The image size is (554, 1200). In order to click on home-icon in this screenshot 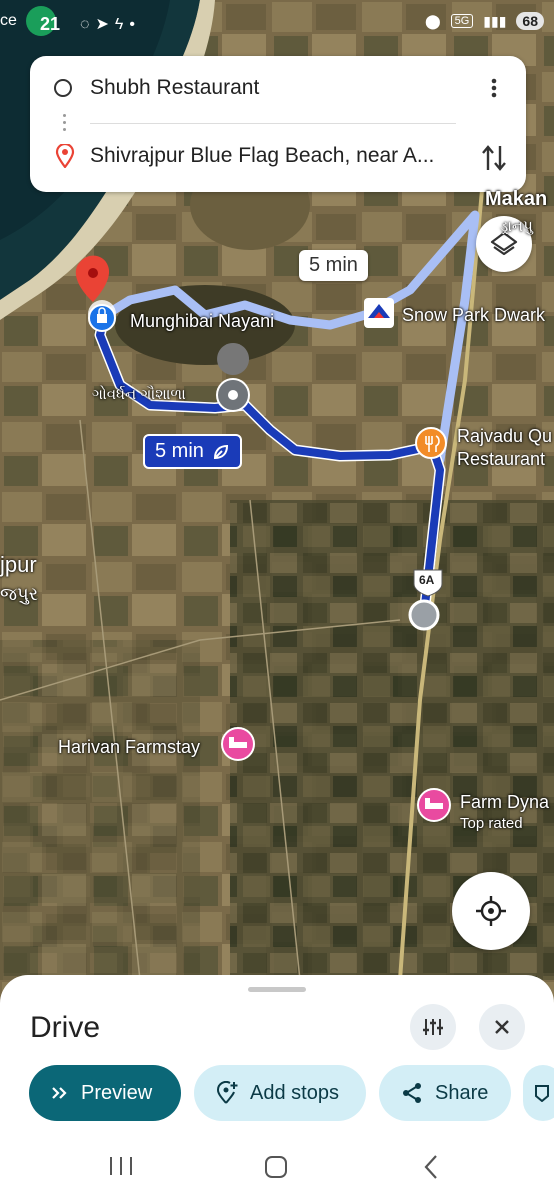, I will do `click(276, 1167)`.